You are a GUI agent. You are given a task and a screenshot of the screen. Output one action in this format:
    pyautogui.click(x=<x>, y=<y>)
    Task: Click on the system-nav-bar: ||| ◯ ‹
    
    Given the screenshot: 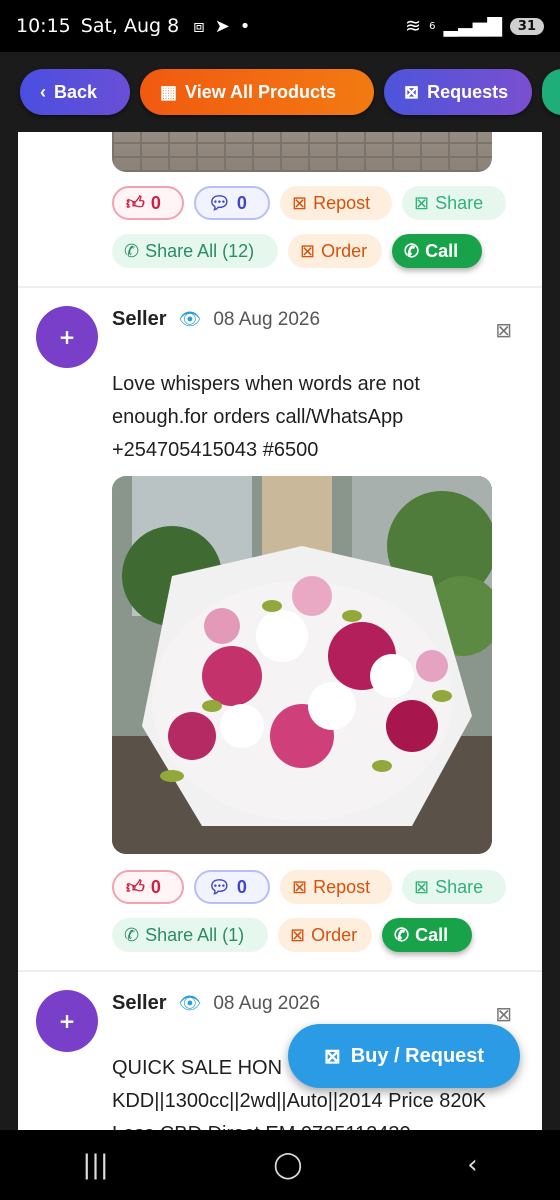 What is the action you would take?
    pyautogui.click(x=280, y=1165)
    